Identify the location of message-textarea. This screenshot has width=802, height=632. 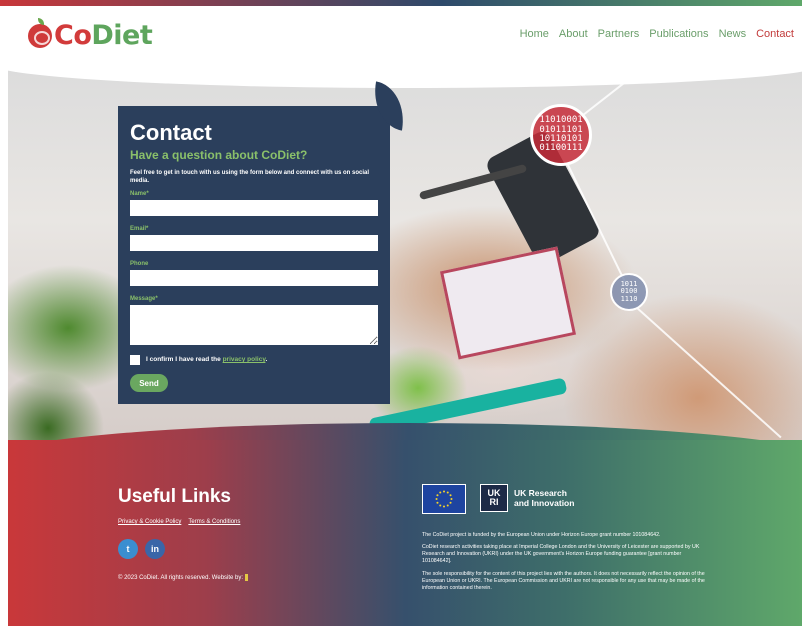
(254, 324).